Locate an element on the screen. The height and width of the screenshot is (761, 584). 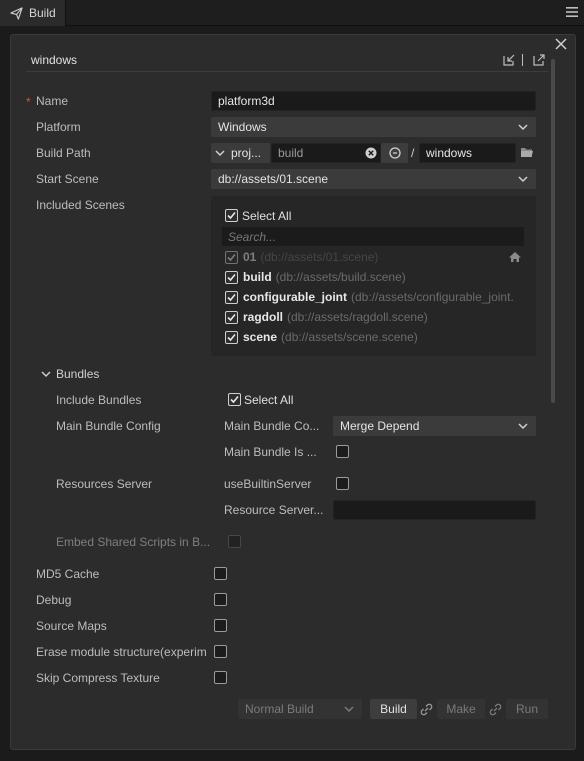
required-mark: * is located at coordinates (28, 102).